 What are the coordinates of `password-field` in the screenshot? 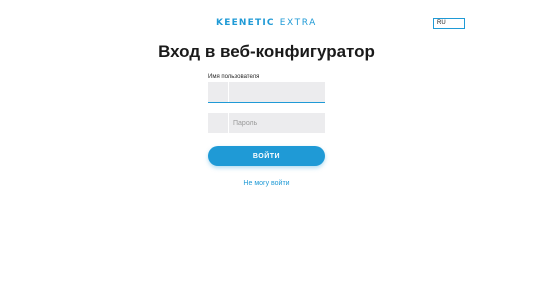 It's located at (266, 123).